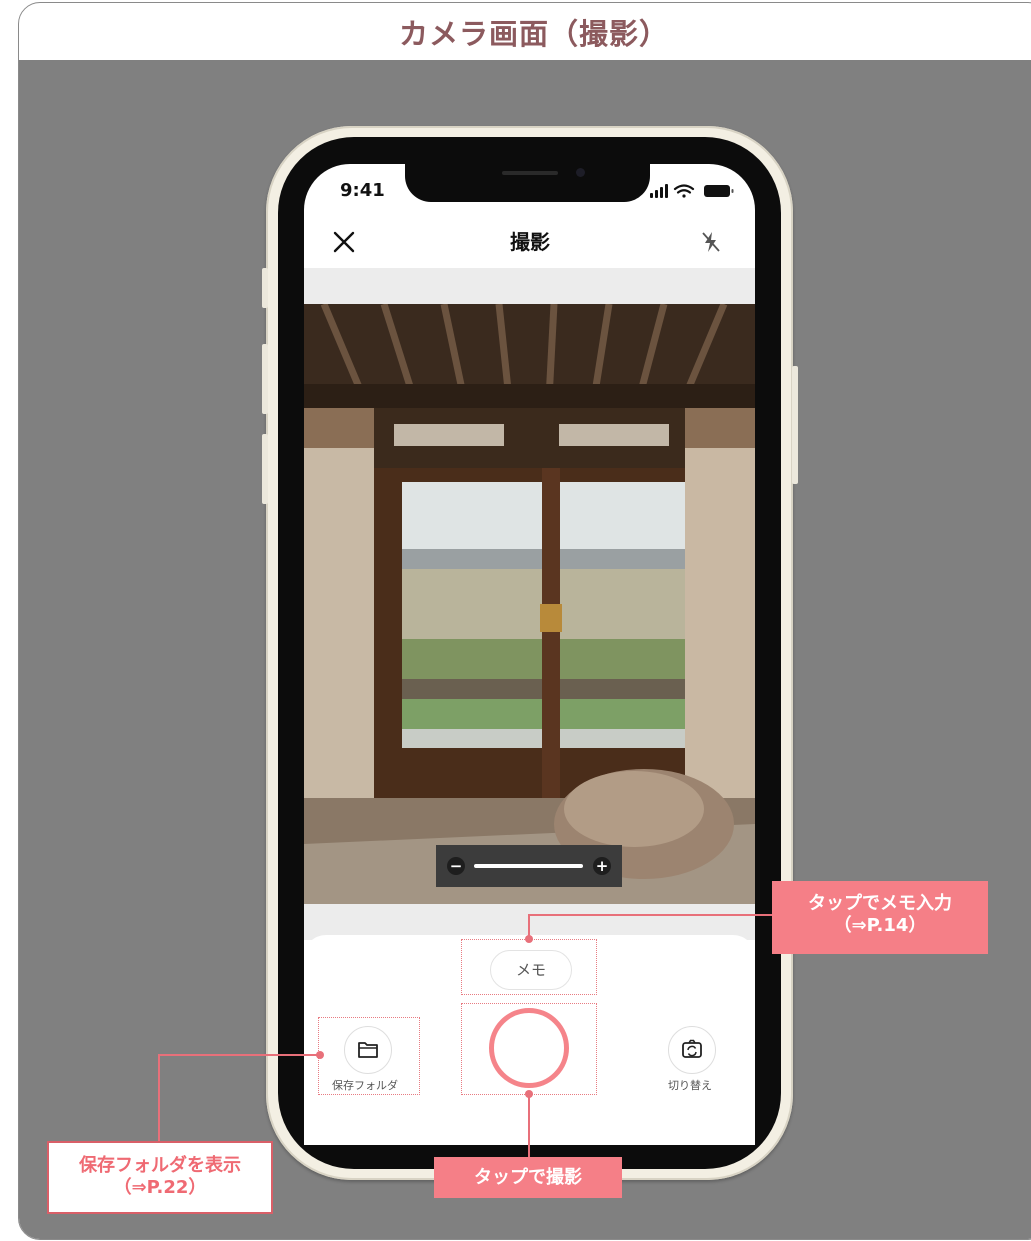 The width and height of the screenshot is (1031, 1241). Describe the element at coordinates (456, 866) in the screenshot. I see `zoom-out-icon: −` at that location.